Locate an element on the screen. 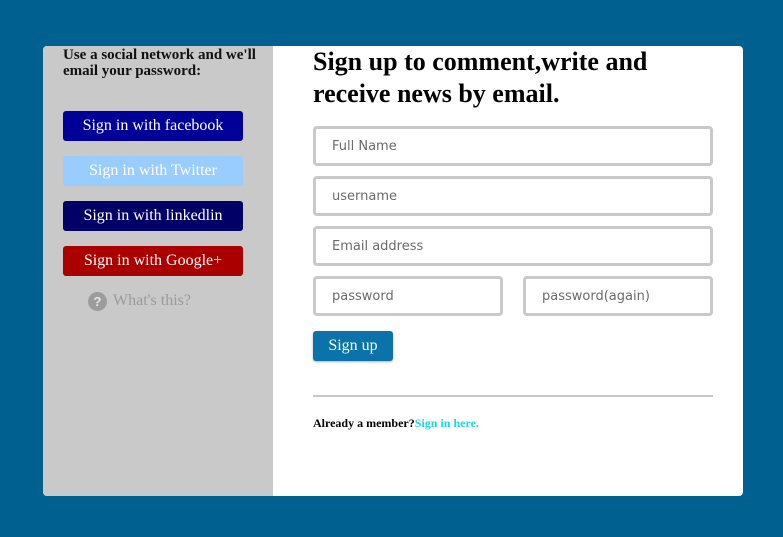  whats-this-link: ? What's this? is located at coordinates (139, 301).